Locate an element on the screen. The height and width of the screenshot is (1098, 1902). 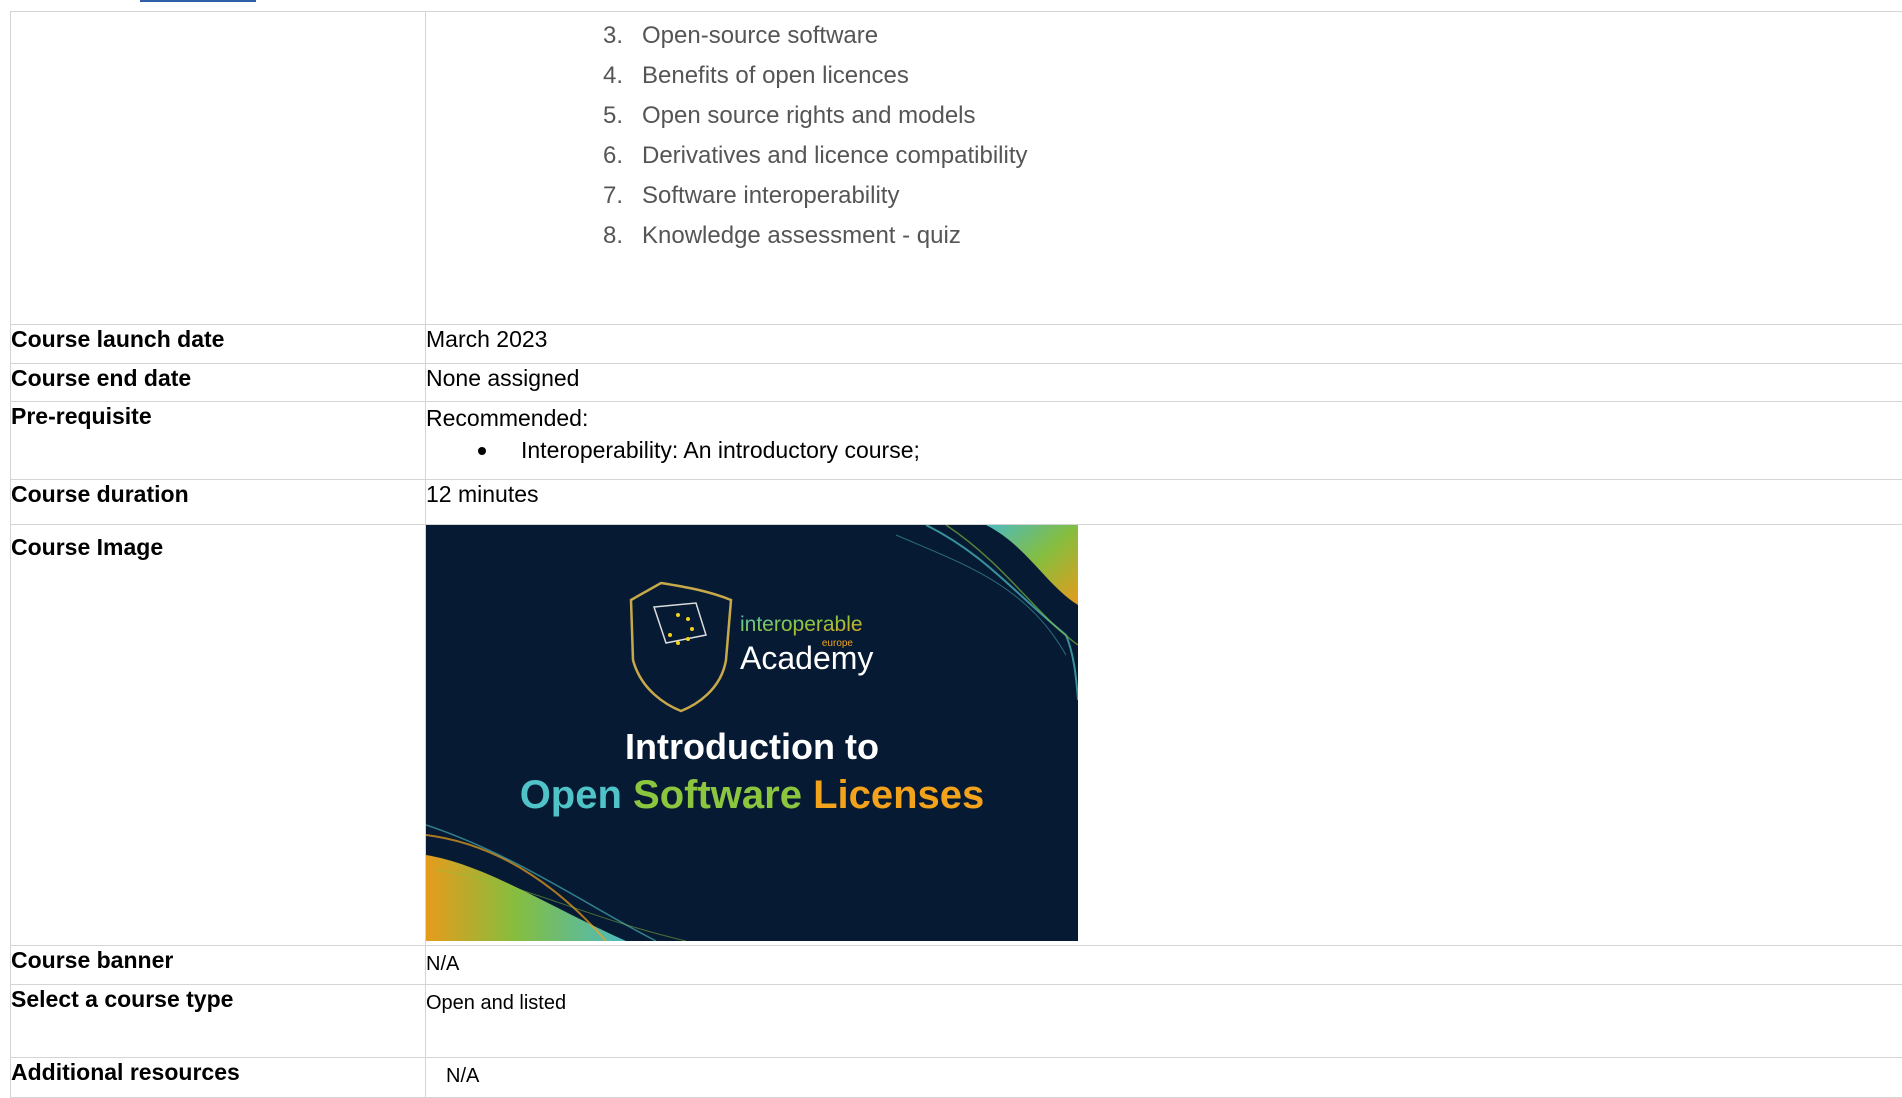
list-text: Benefits of open licences is located at coordinates (775, 76).